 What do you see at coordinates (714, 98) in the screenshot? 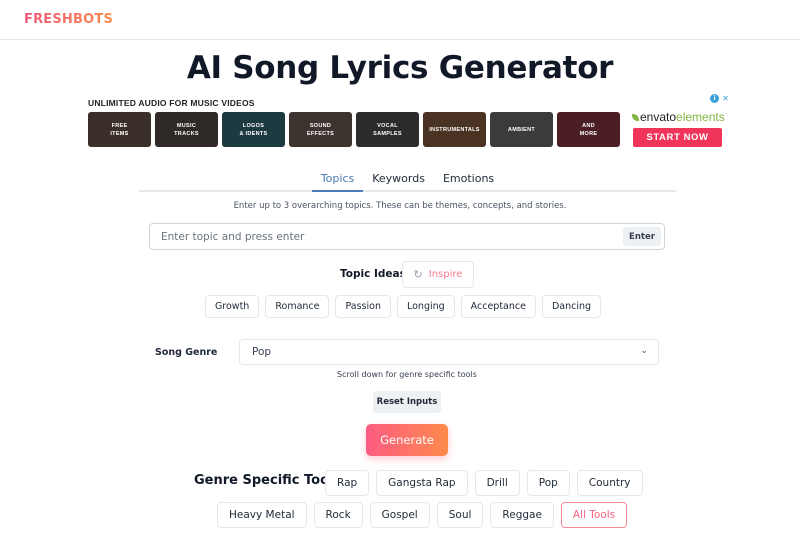
I see `info-icon: i` at bounding box center [714, 98].